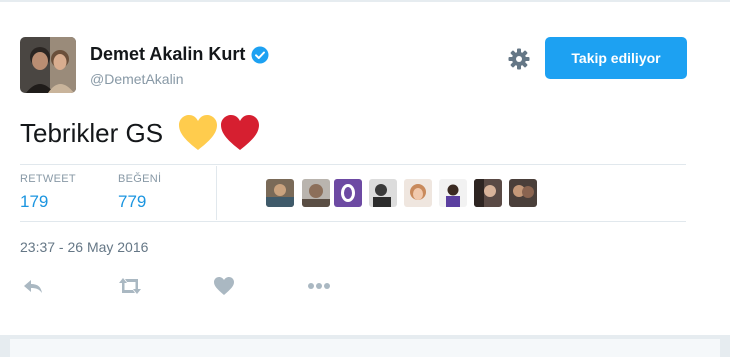 The height and width of the screenshot is (357, 730). Describe the element at coordinates (84, 247) in the screenshot. I see `tweet-timestamp: 23:37 - 26 May 2016` at that location.